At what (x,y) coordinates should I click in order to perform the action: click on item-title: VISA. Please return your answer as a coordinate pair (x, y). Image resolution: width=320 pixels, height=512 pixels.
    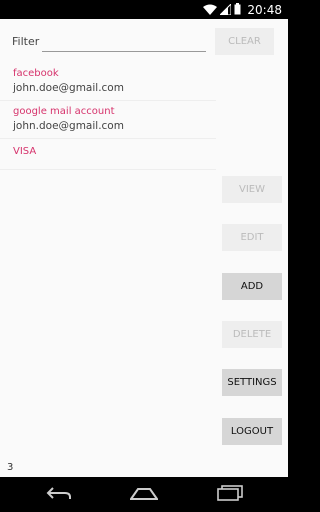
    Looking at the image, I should click on (25, 151).